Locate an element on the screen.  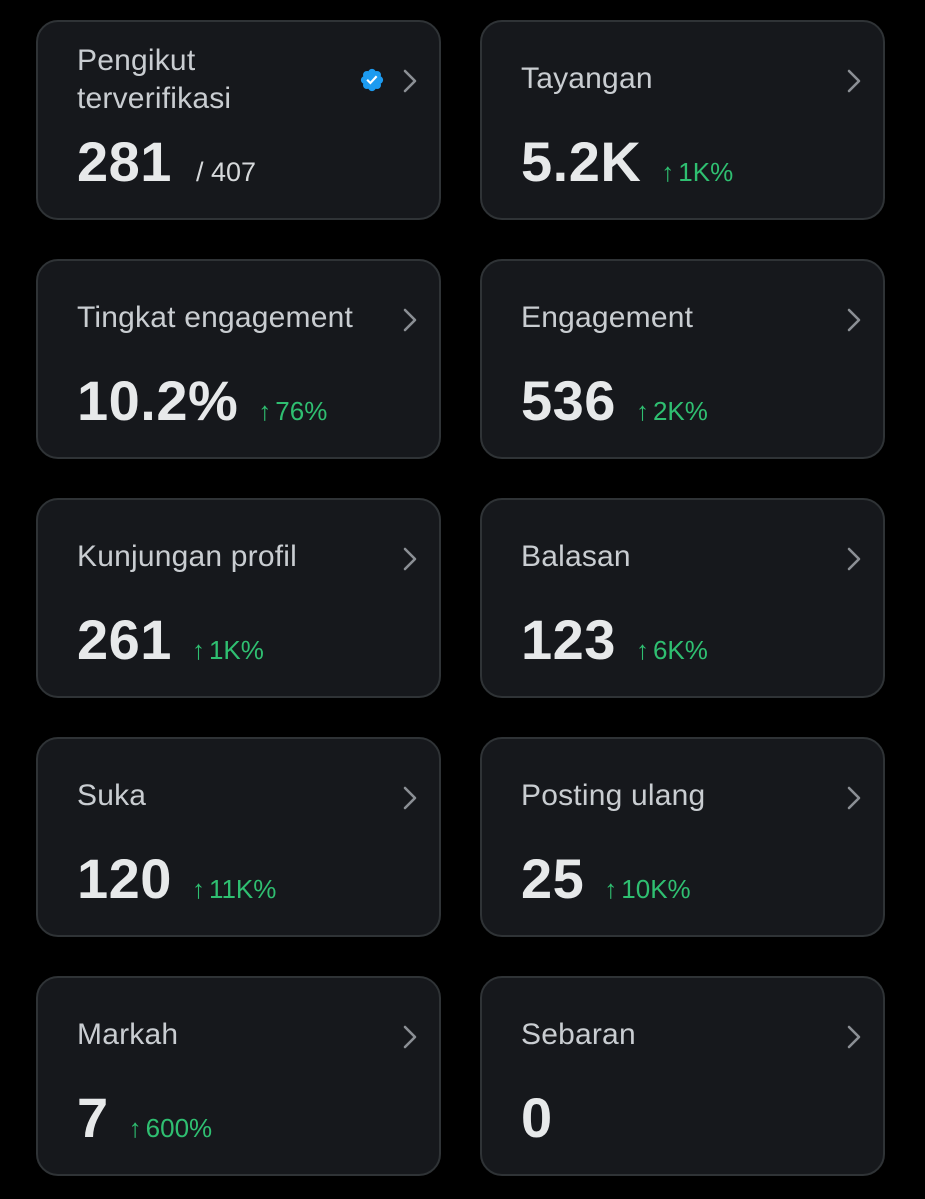
metric-card-shares: Sebaran 0 is located at coordinates (682, 1076).